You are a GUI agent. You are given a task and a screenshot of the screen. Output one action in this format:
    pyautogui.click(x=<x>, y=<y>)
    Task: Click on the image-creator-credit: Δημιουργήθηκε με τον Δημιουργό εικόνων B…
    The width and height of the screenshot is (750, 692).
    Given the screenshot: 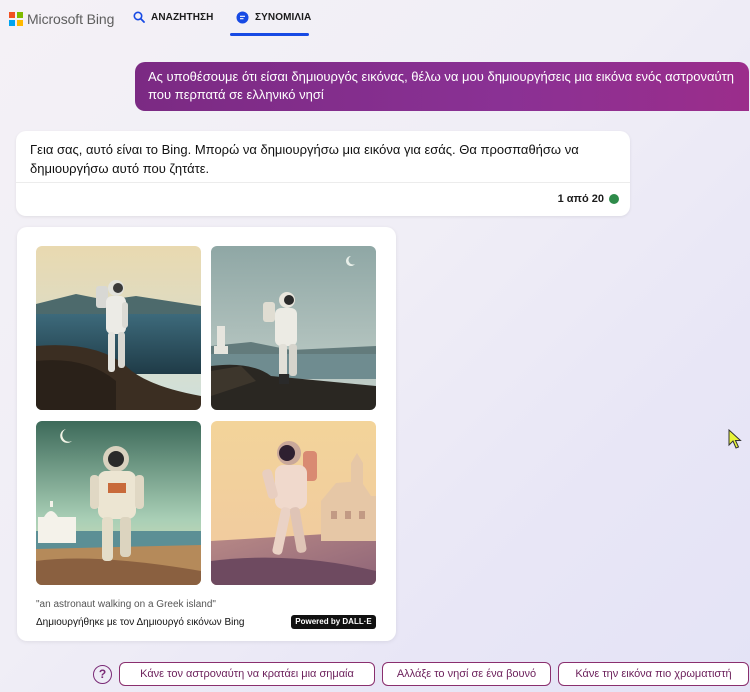 What is the action you would take?
    pyautogui.click(x=140, y=622)
    